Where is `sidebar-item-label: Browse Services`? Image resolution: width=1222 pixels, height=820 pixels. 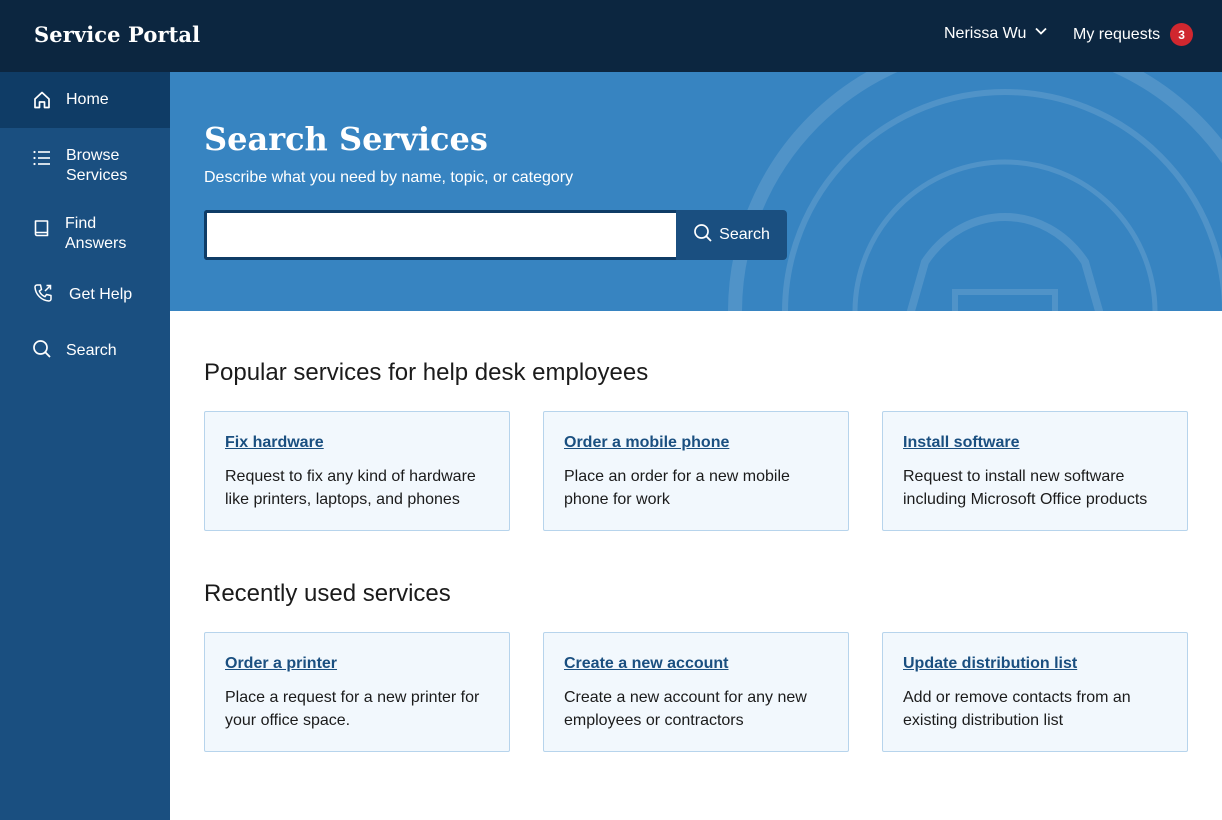 sidebar-item-label: Browse Services is located at coordinates (97, 165).